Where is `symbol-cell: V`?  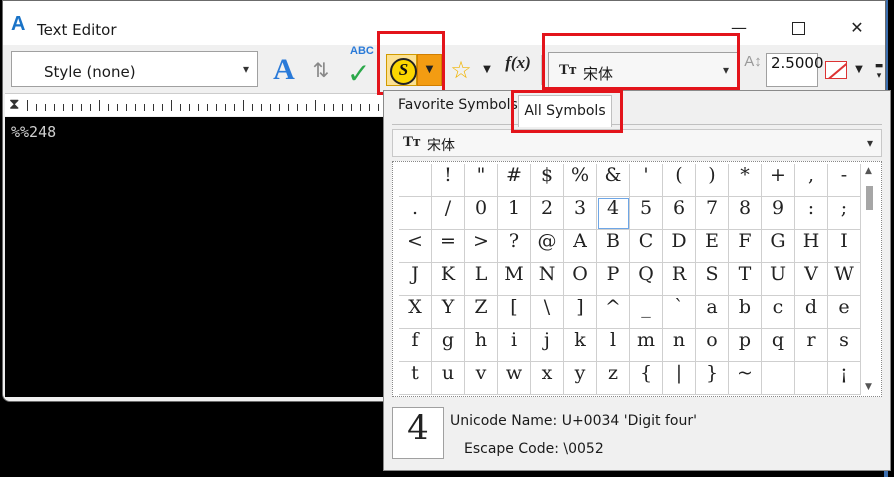 symbol-cell: V is located at coordinates (811, 279).